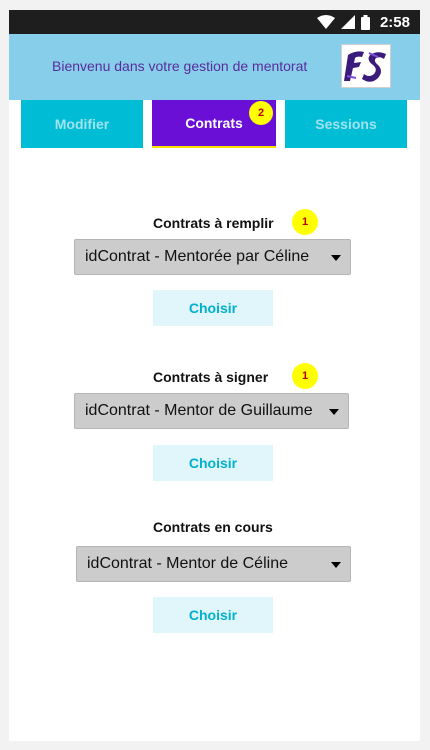 The image size is (430, 750). I want to click on fs-logo, so click(366, 66).